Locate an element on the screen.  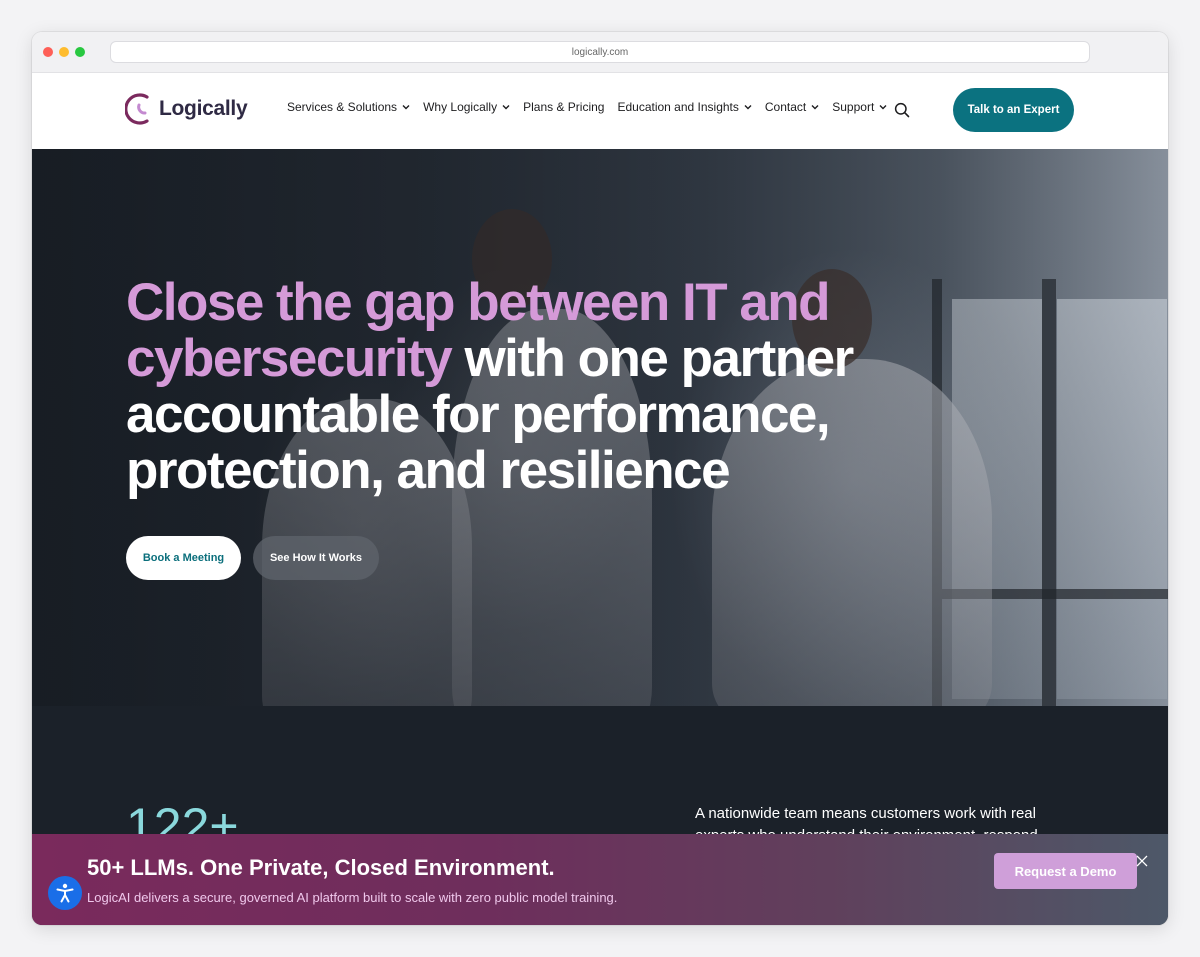
site-logo: Logically is located at coordinates (186, 109).